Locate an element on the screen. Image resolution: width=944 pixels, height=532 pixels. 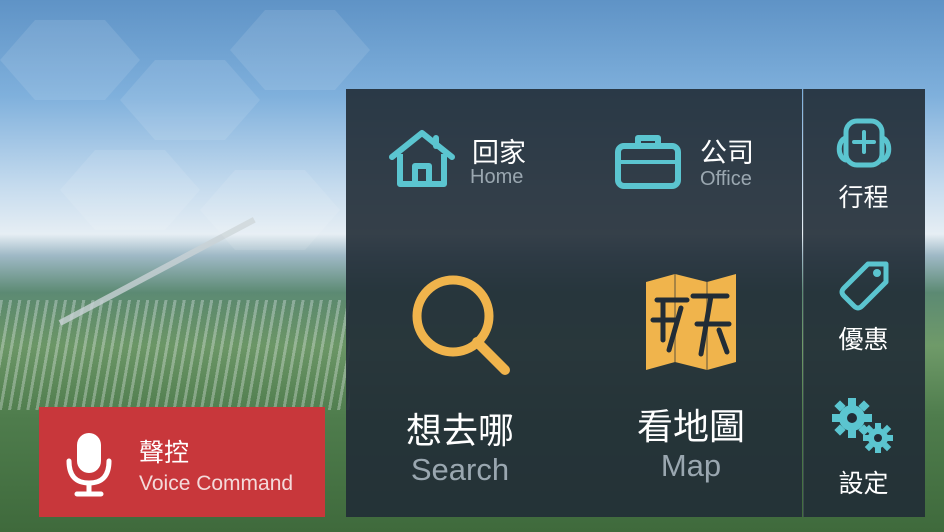
search-button: 想去哪 Search is located at coordinates (460, 382).